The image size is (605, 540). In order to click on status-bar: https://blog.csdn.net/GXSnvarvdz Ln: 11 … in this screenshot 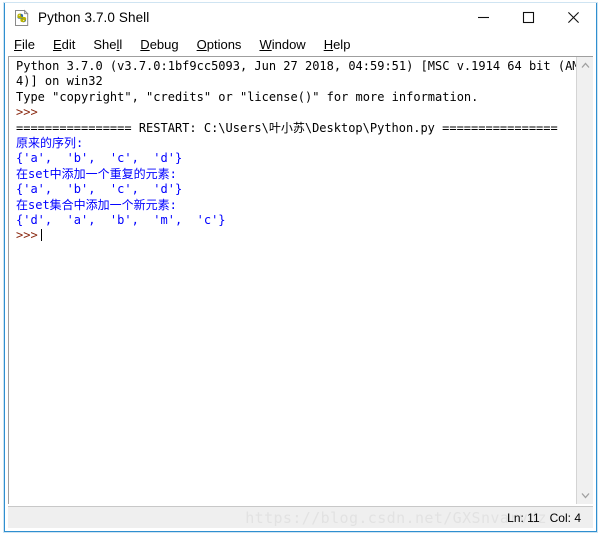, I will do `click(300, 517)`.